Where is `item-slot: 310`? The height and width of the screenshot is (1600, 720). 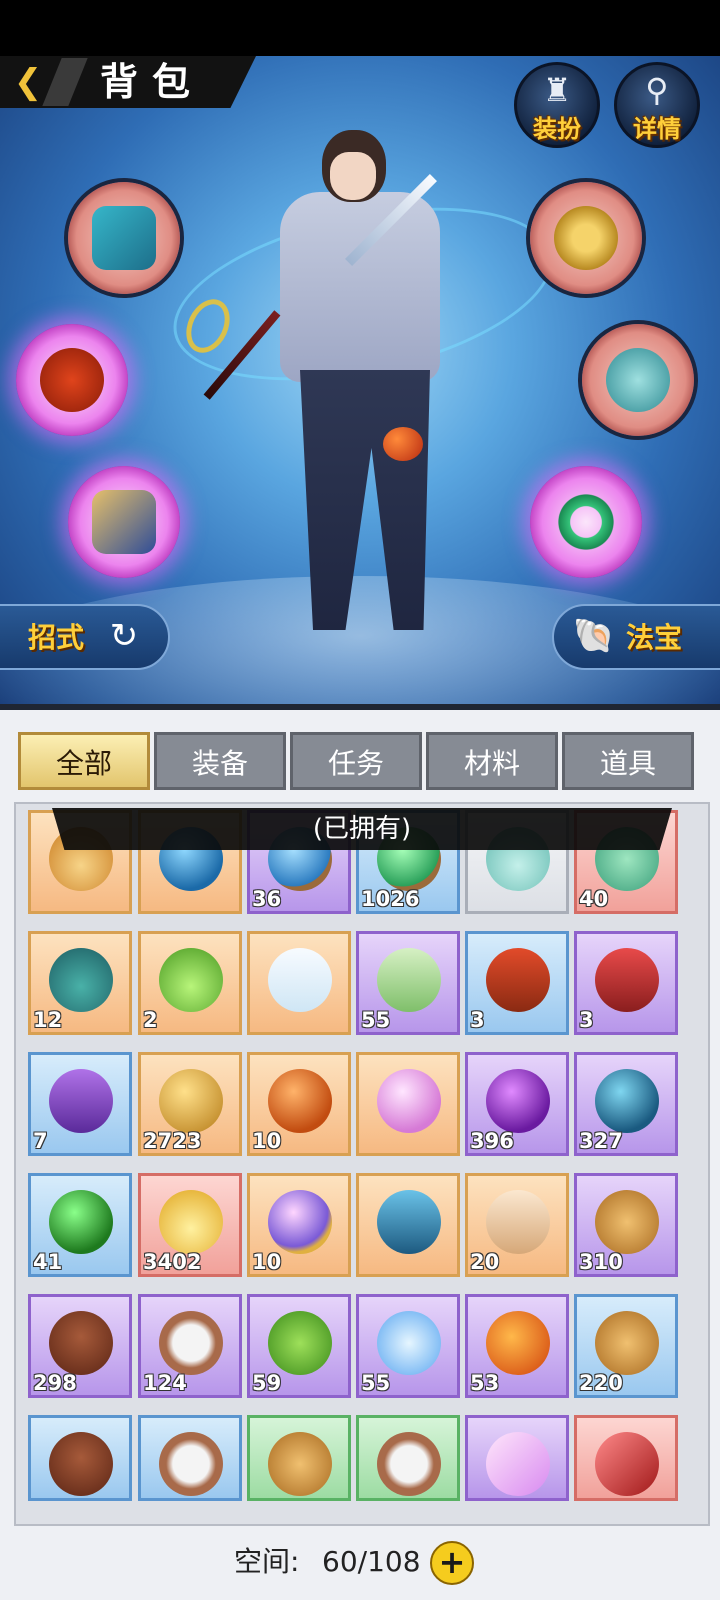
item-slot: 310 is located at coordinates (626, 1225).